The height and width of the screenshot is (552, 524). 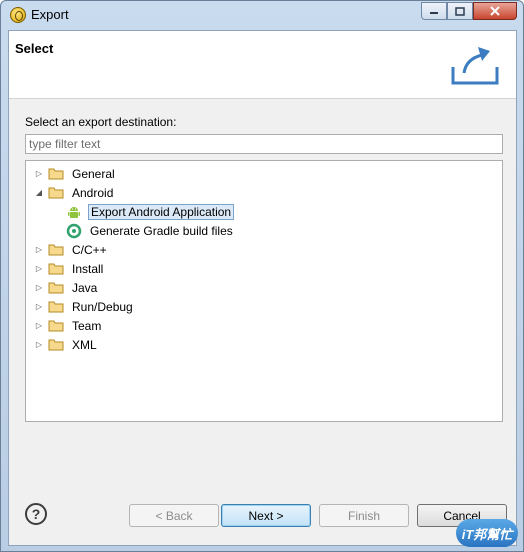 What do you see at coordinates (87, 325) in the screenshot?
I see `tree-item-label: Team` at bounding box center [87, 325].